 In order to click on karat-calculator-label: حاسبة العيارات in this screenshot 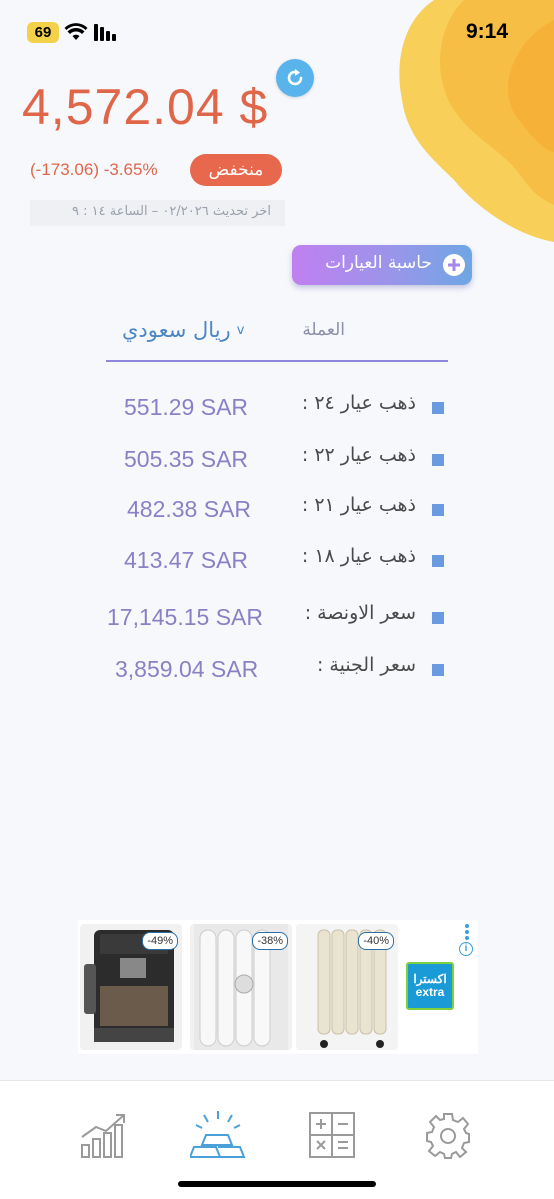, I will do `click(378, 263)`.